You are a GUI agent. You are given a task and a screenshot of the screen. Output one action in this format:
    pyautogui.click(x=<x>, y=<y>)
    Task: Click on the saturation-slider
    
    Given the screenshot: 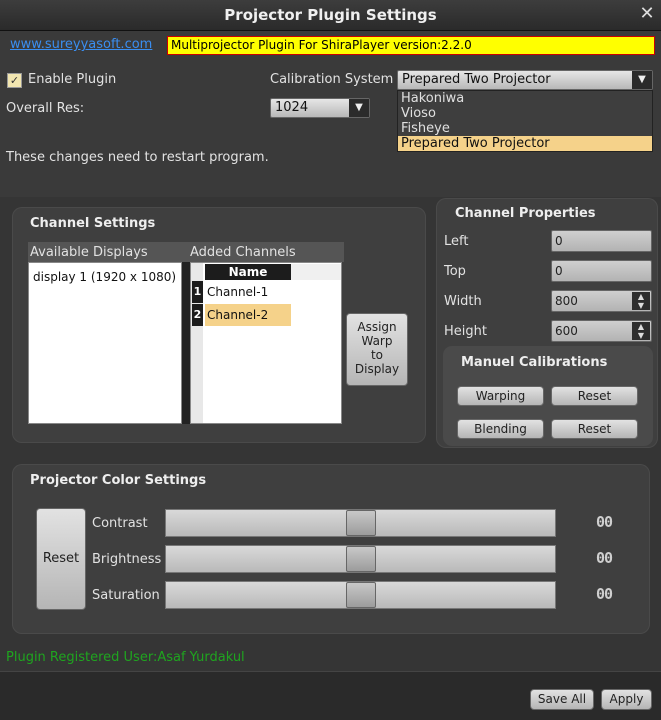 What is the action you would take?
    pyautogui.click(x=360, y=595)
    